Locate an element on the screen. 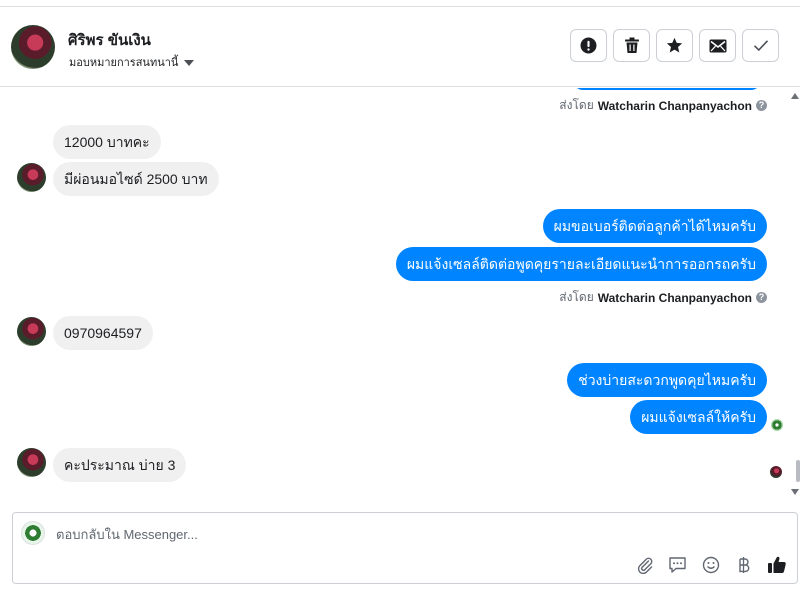 This screenshot has width=800, height=589. check-icon is located at coordinates (760, 46).